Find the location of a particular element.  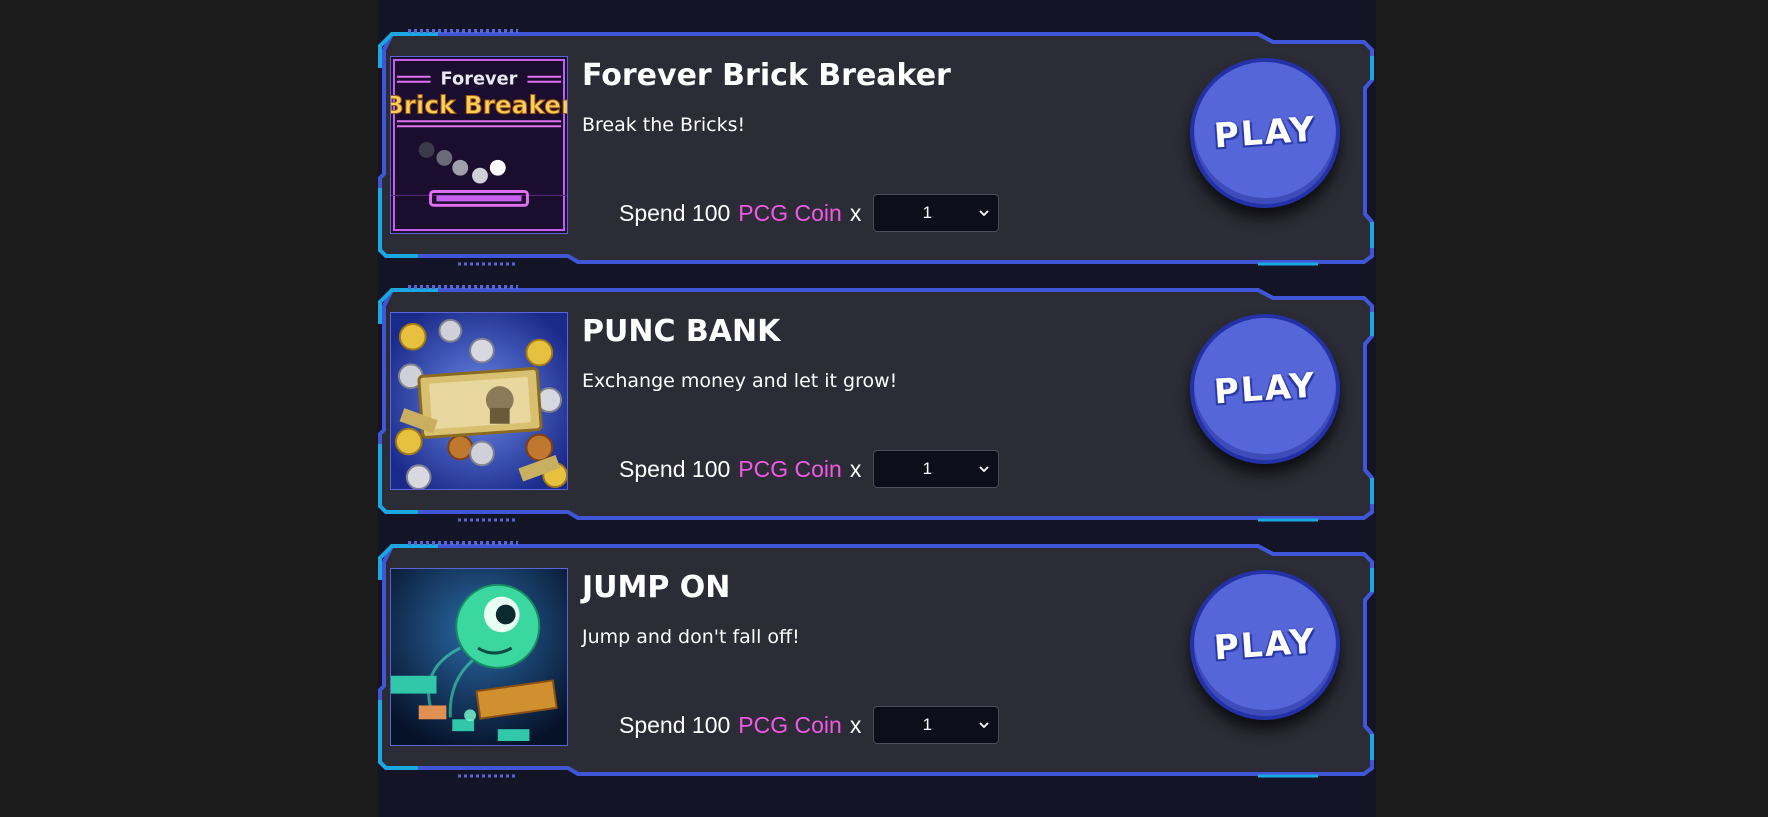

brick-breaker-art: Forever Brick Breaker is located at coordinates (479, 145).